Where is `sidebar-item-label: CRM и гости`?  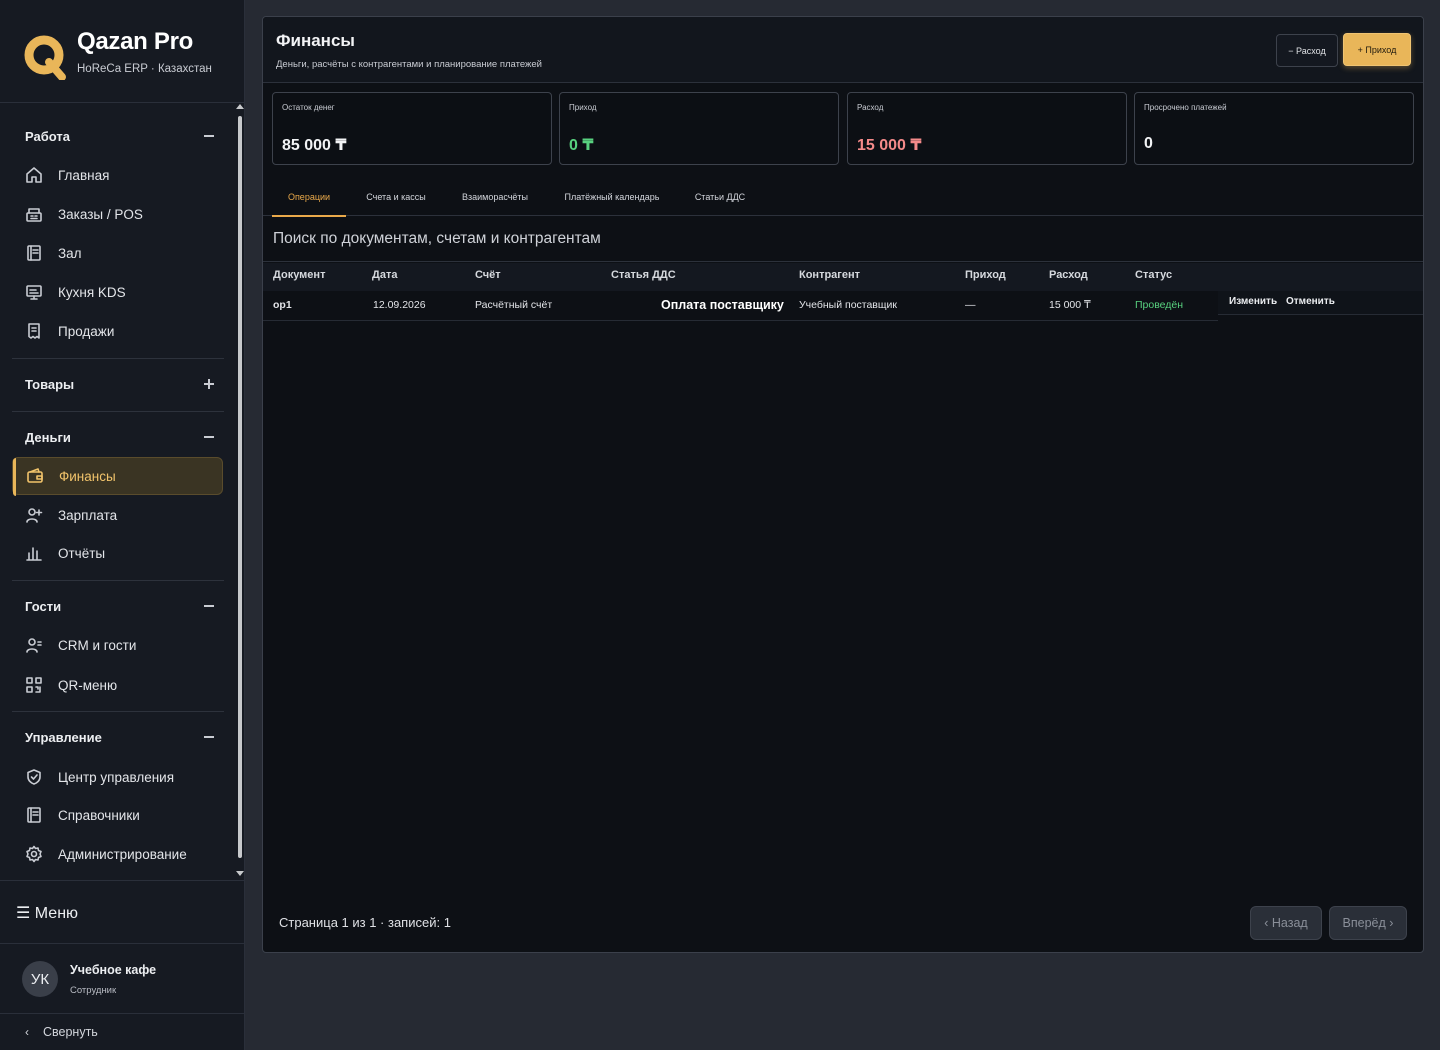 sidebar-item-label: CRM и гости is located at coordinates (97, 645).